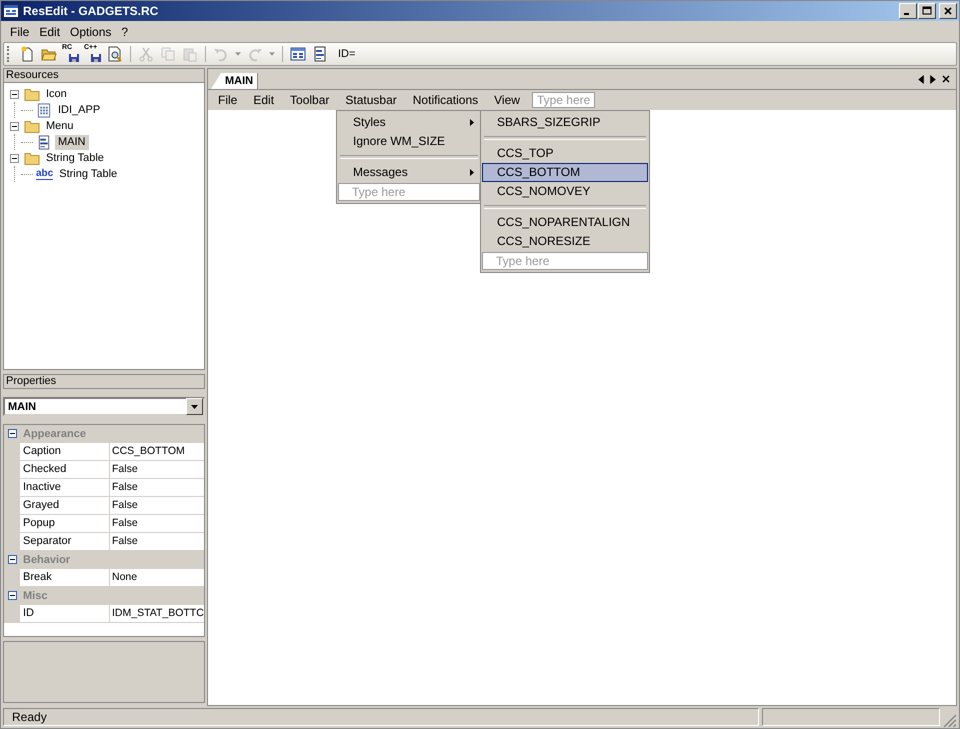 This screenshot has height=729, width=960. Describe the element at coordinates (71, 142) in the screenshot. I see `tree-item: MAIN` at that location.